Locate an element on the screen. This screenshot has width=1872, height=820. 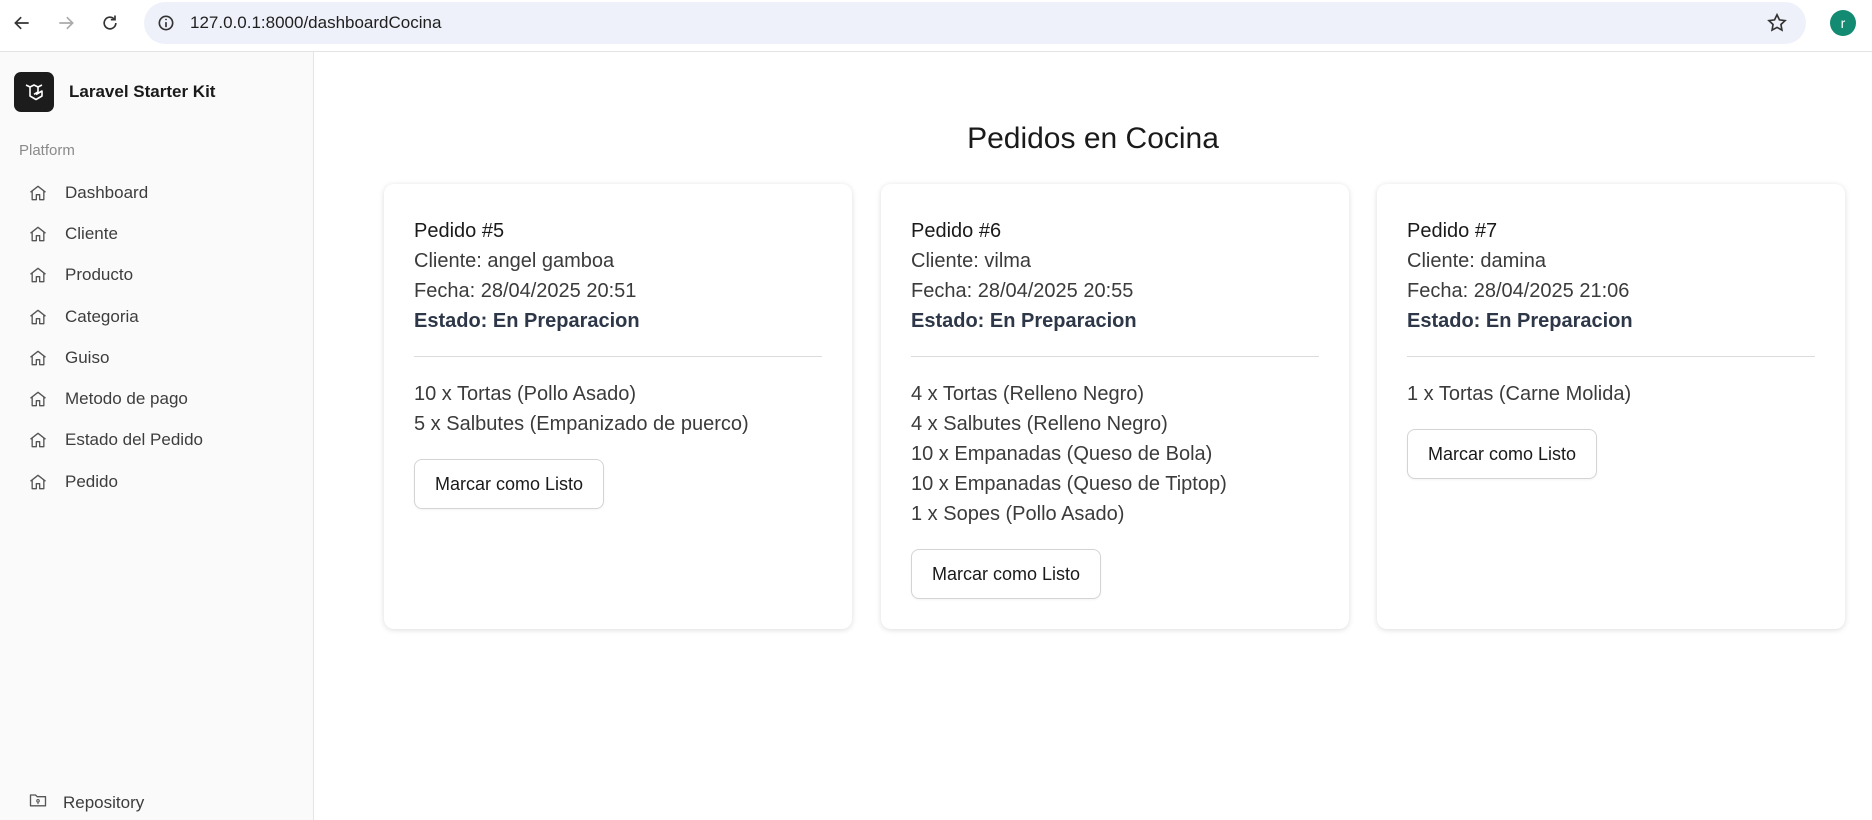
order-title: Pedido #6 is located at coordinates (956, 231).